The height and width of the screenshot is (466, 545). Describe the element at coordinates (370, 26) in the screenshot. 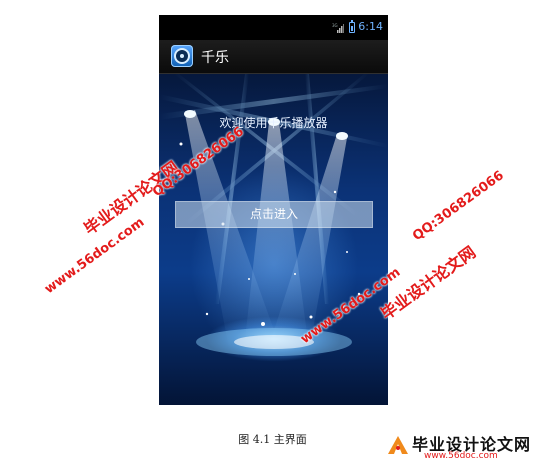

I see `status-time: 6:14` at that location.